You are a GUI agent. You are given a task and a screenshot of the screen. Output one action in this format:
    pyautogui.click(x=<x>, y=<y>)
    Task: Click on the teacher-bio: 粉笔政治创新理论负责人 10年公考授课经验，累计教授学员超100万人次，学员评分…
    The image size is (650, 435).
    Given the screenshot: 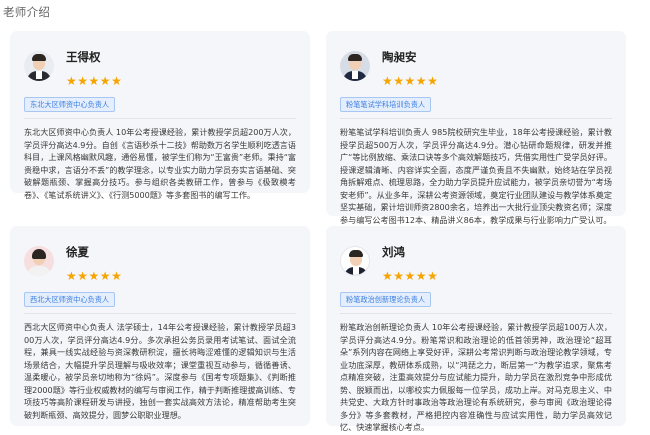 What is the action you would take?
    pyautogui.click(x=476, y=377)
    